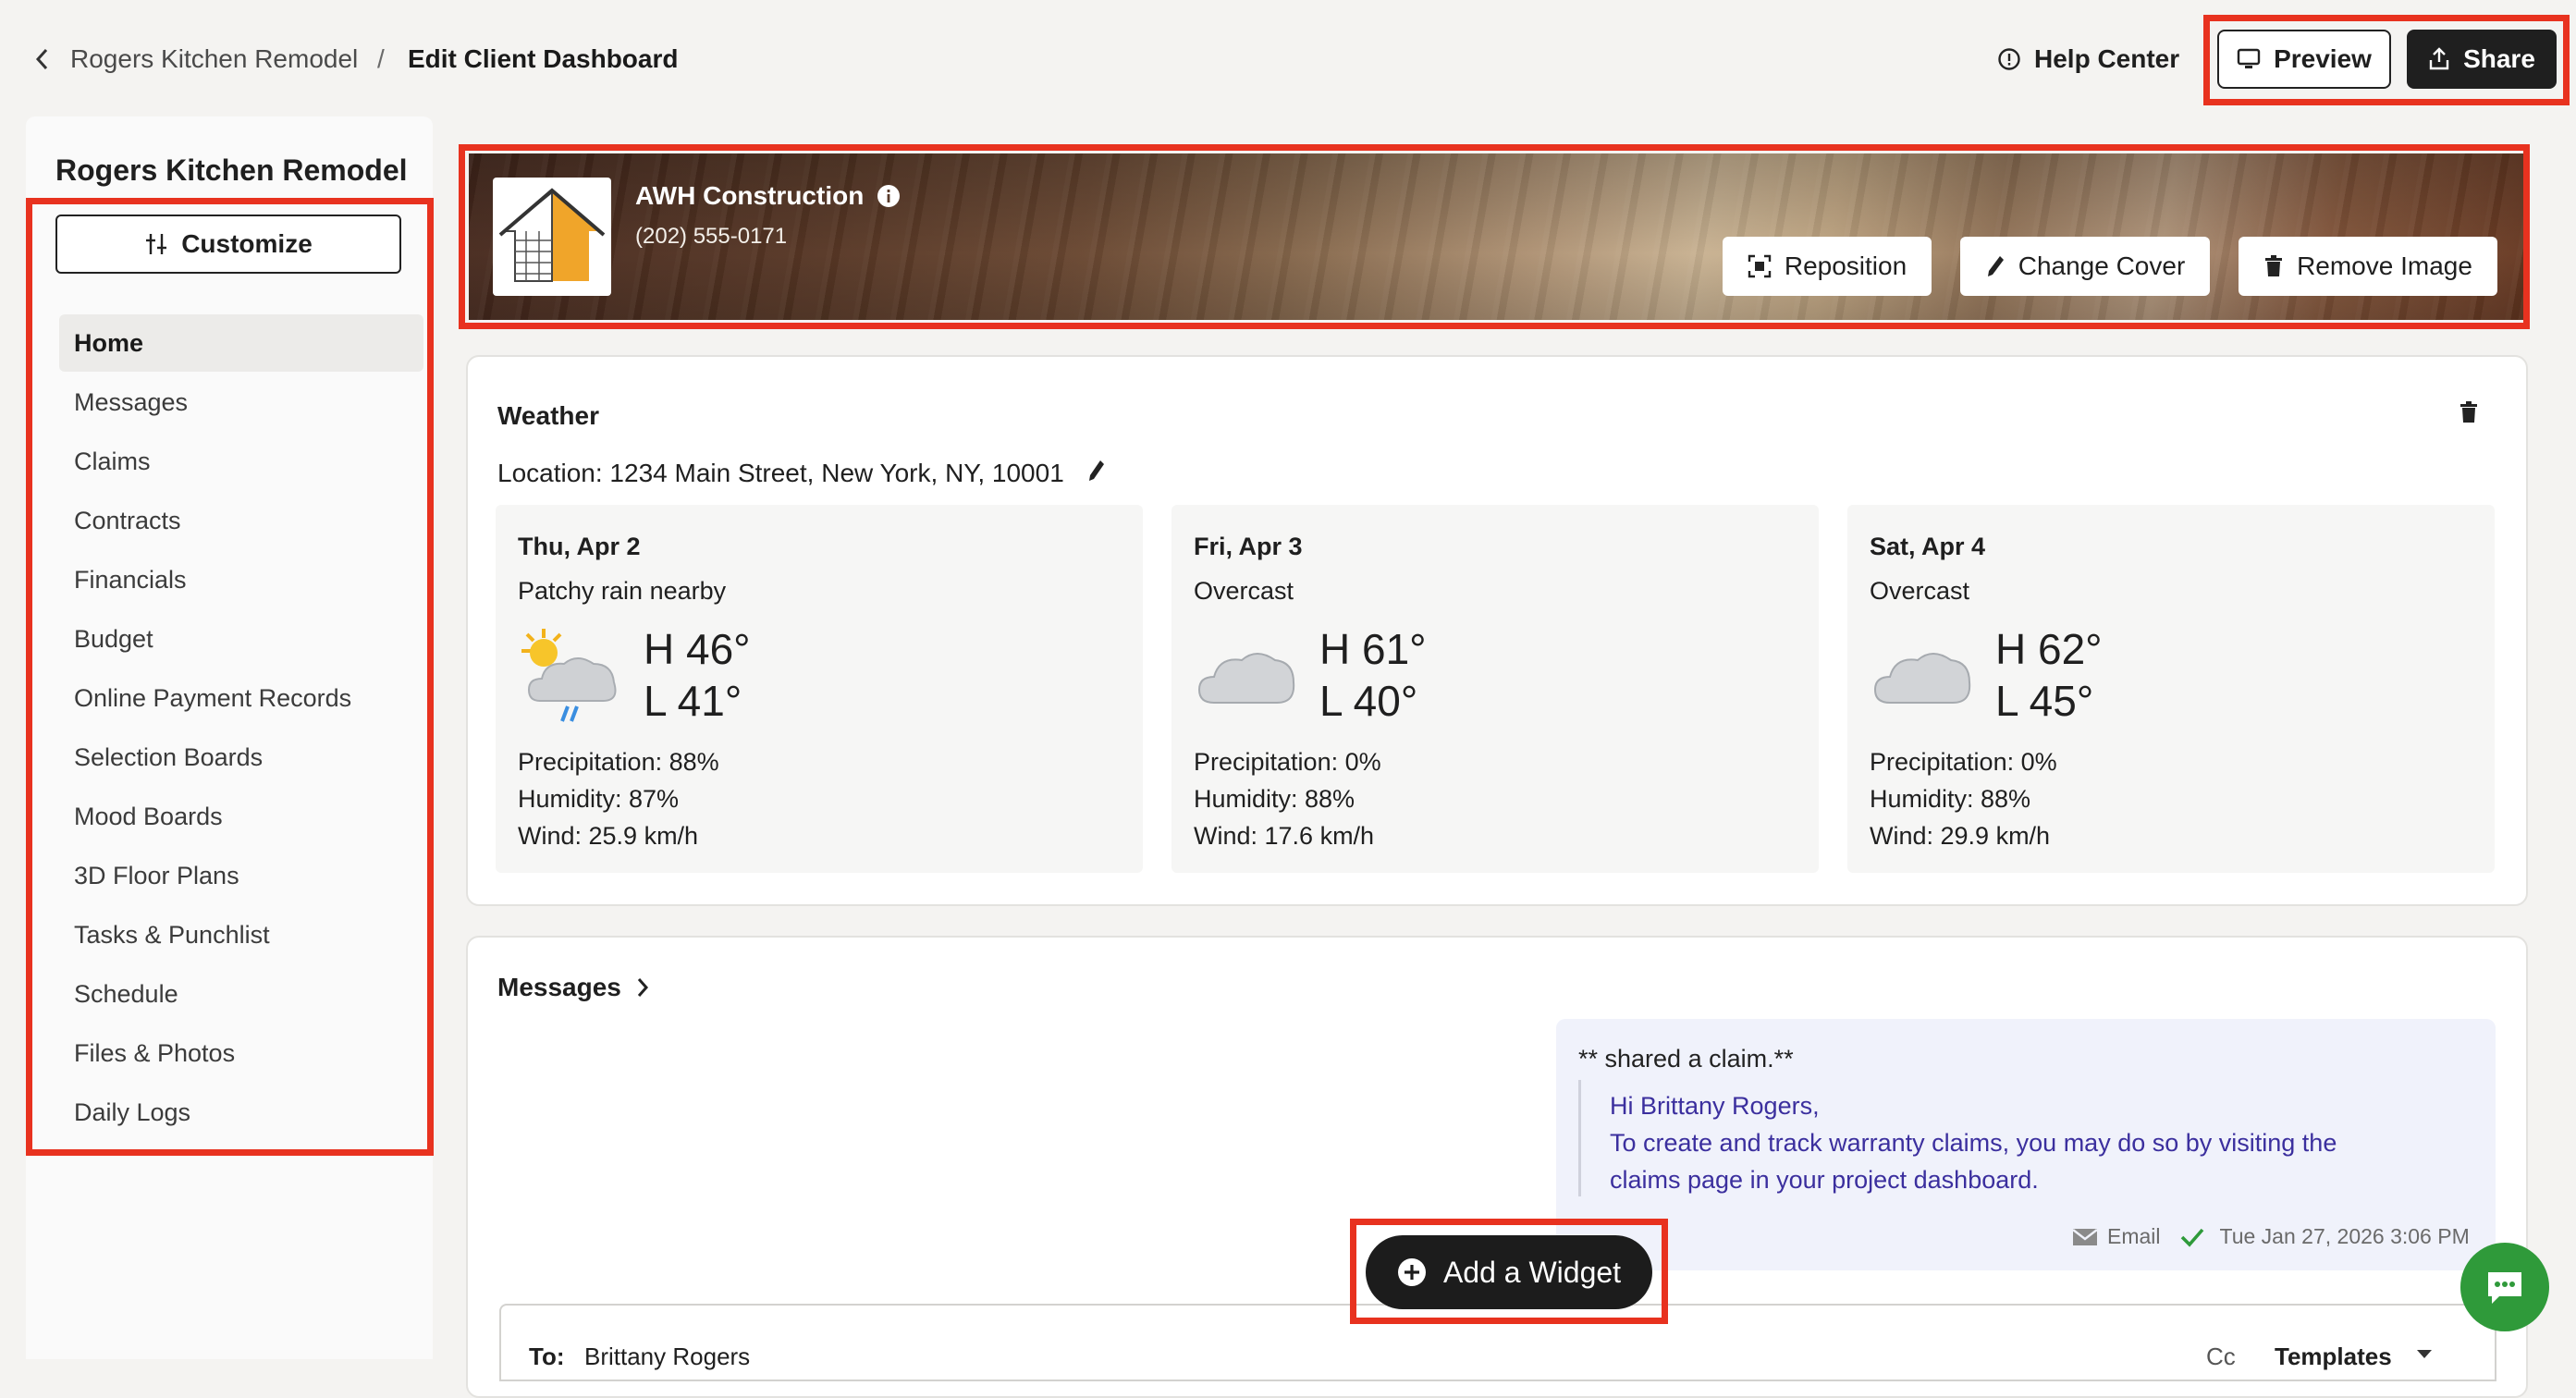 This screenshot has height=1398, width=2576. Describe the element at coordinates (241, 994) in the screenshot. I see `sidebar-item-schedule: Schedule` at that location.